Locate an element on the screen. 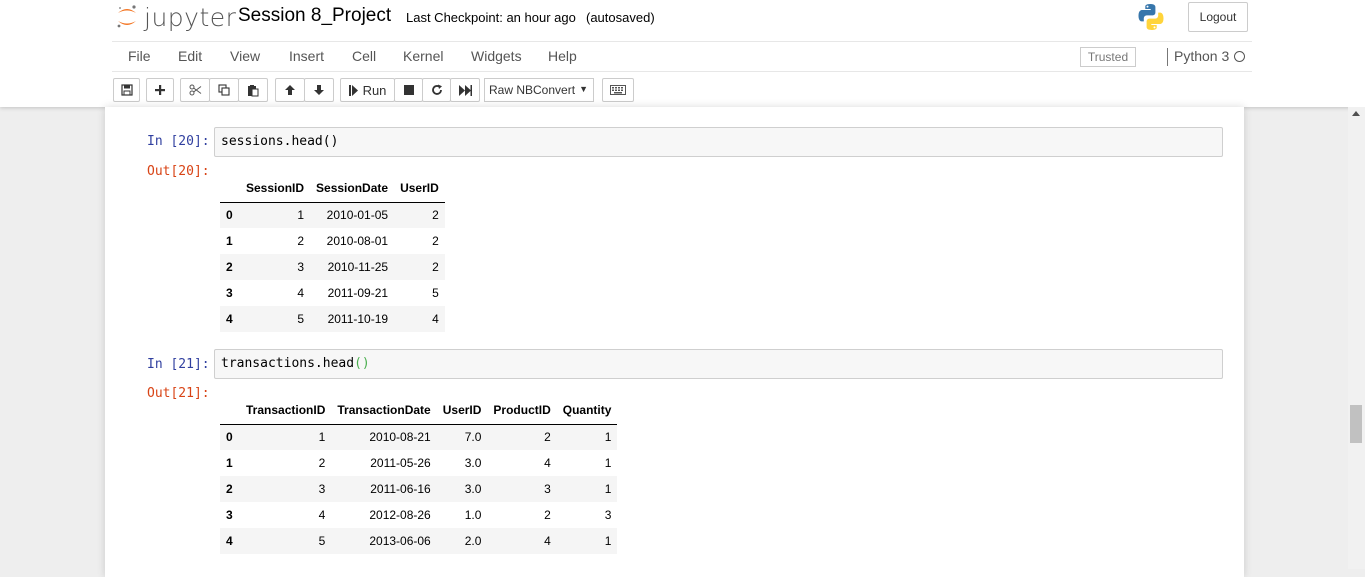 The height and width of the screenshot is (577, 1365). table-row: 1 2 2011-05-26 3.0 4 1 is located at coordinates (418, 463).